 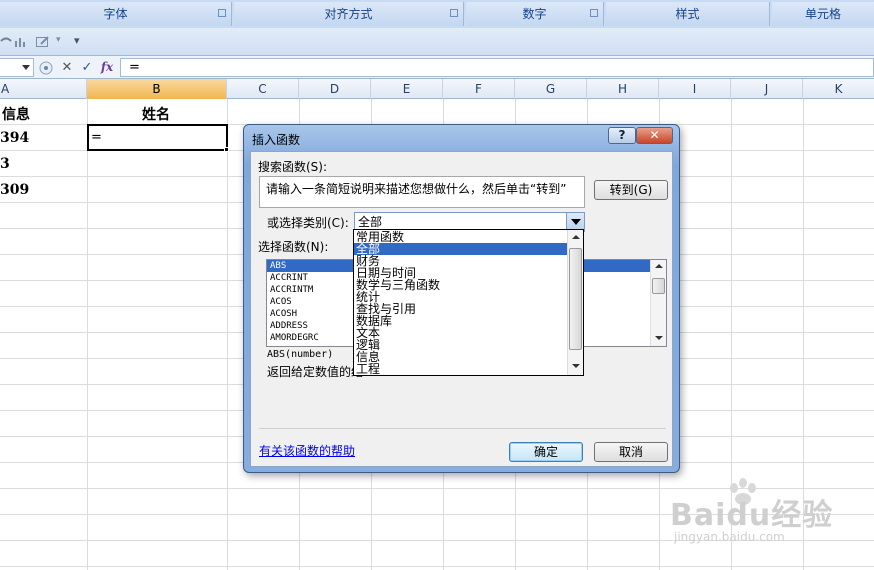 What do you see at coordinates (551, 89) in the screenshot?
I see `column-header-g: G` at bounding box center [551, 89].